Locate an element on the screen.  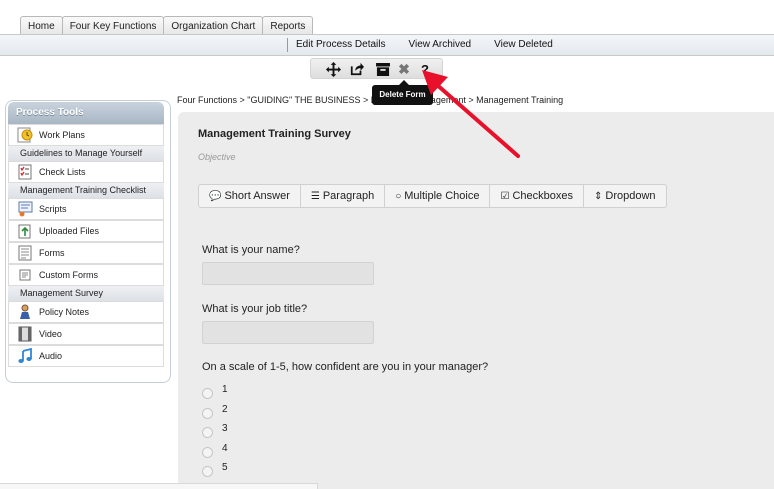
sort-icon: ⇕ is located at coordinates (598, 196).